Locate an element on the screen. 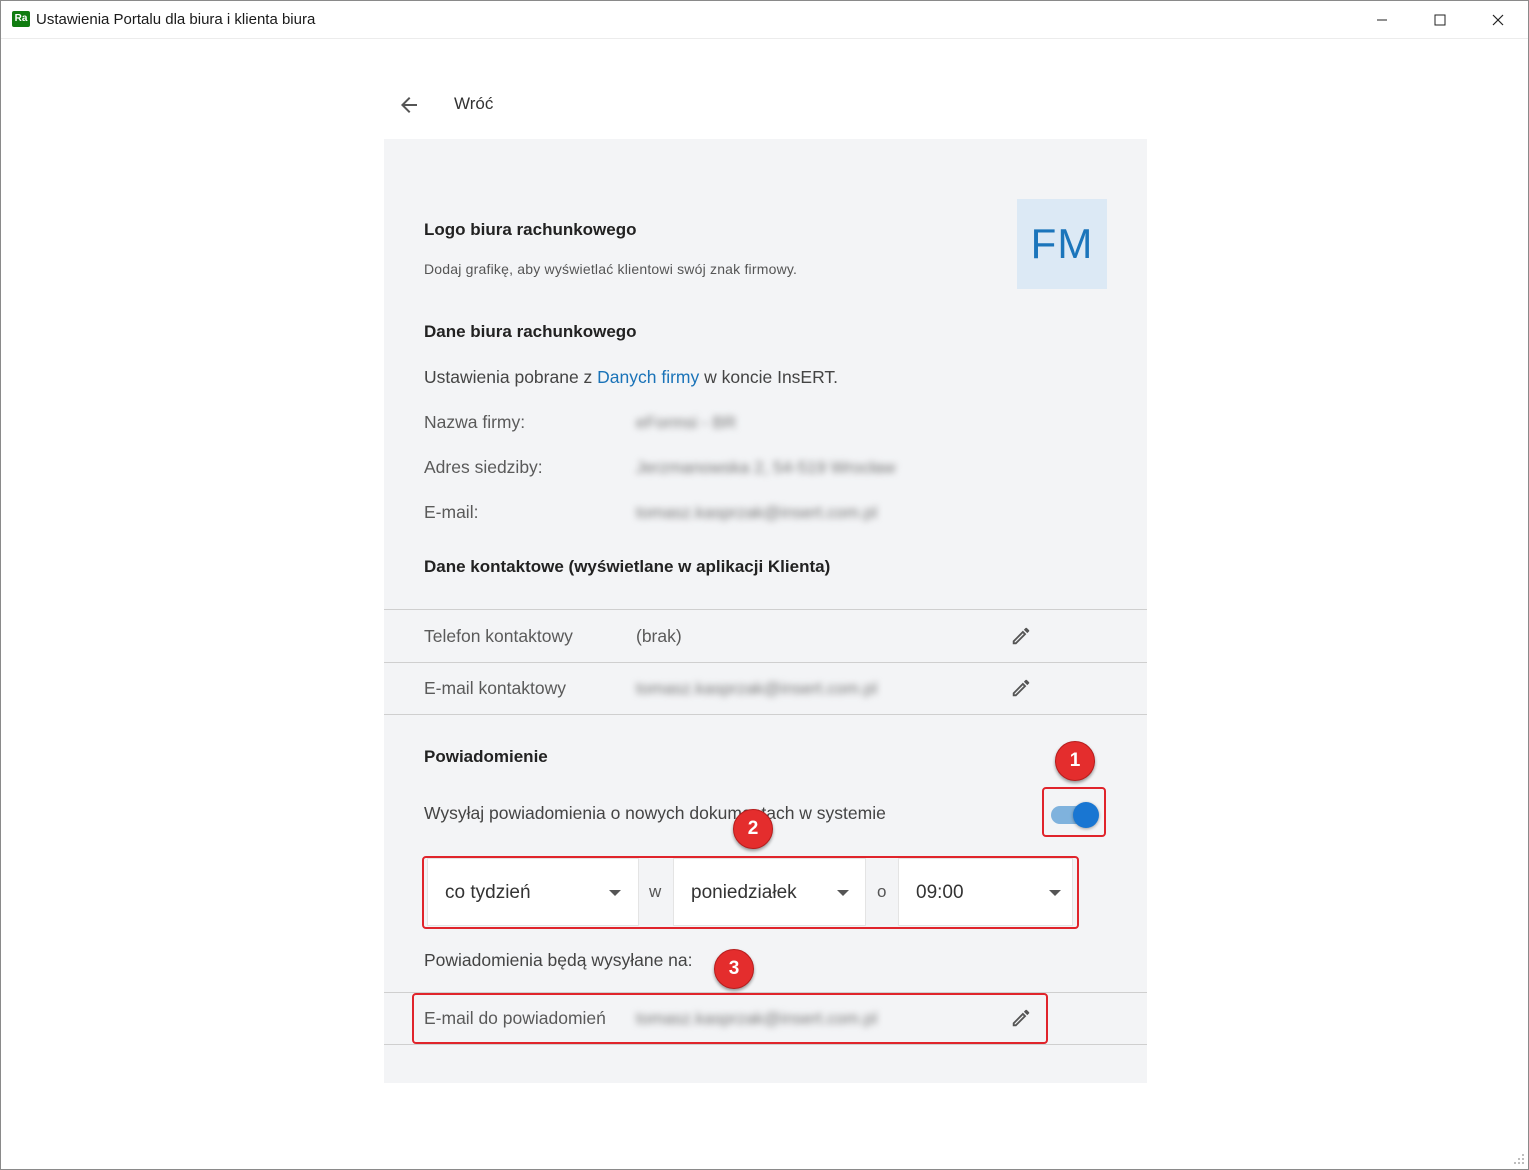 This screenshot has width=1529, height=1170. notifications-heading: Powiadomienie is located at coordinates (486, 756).